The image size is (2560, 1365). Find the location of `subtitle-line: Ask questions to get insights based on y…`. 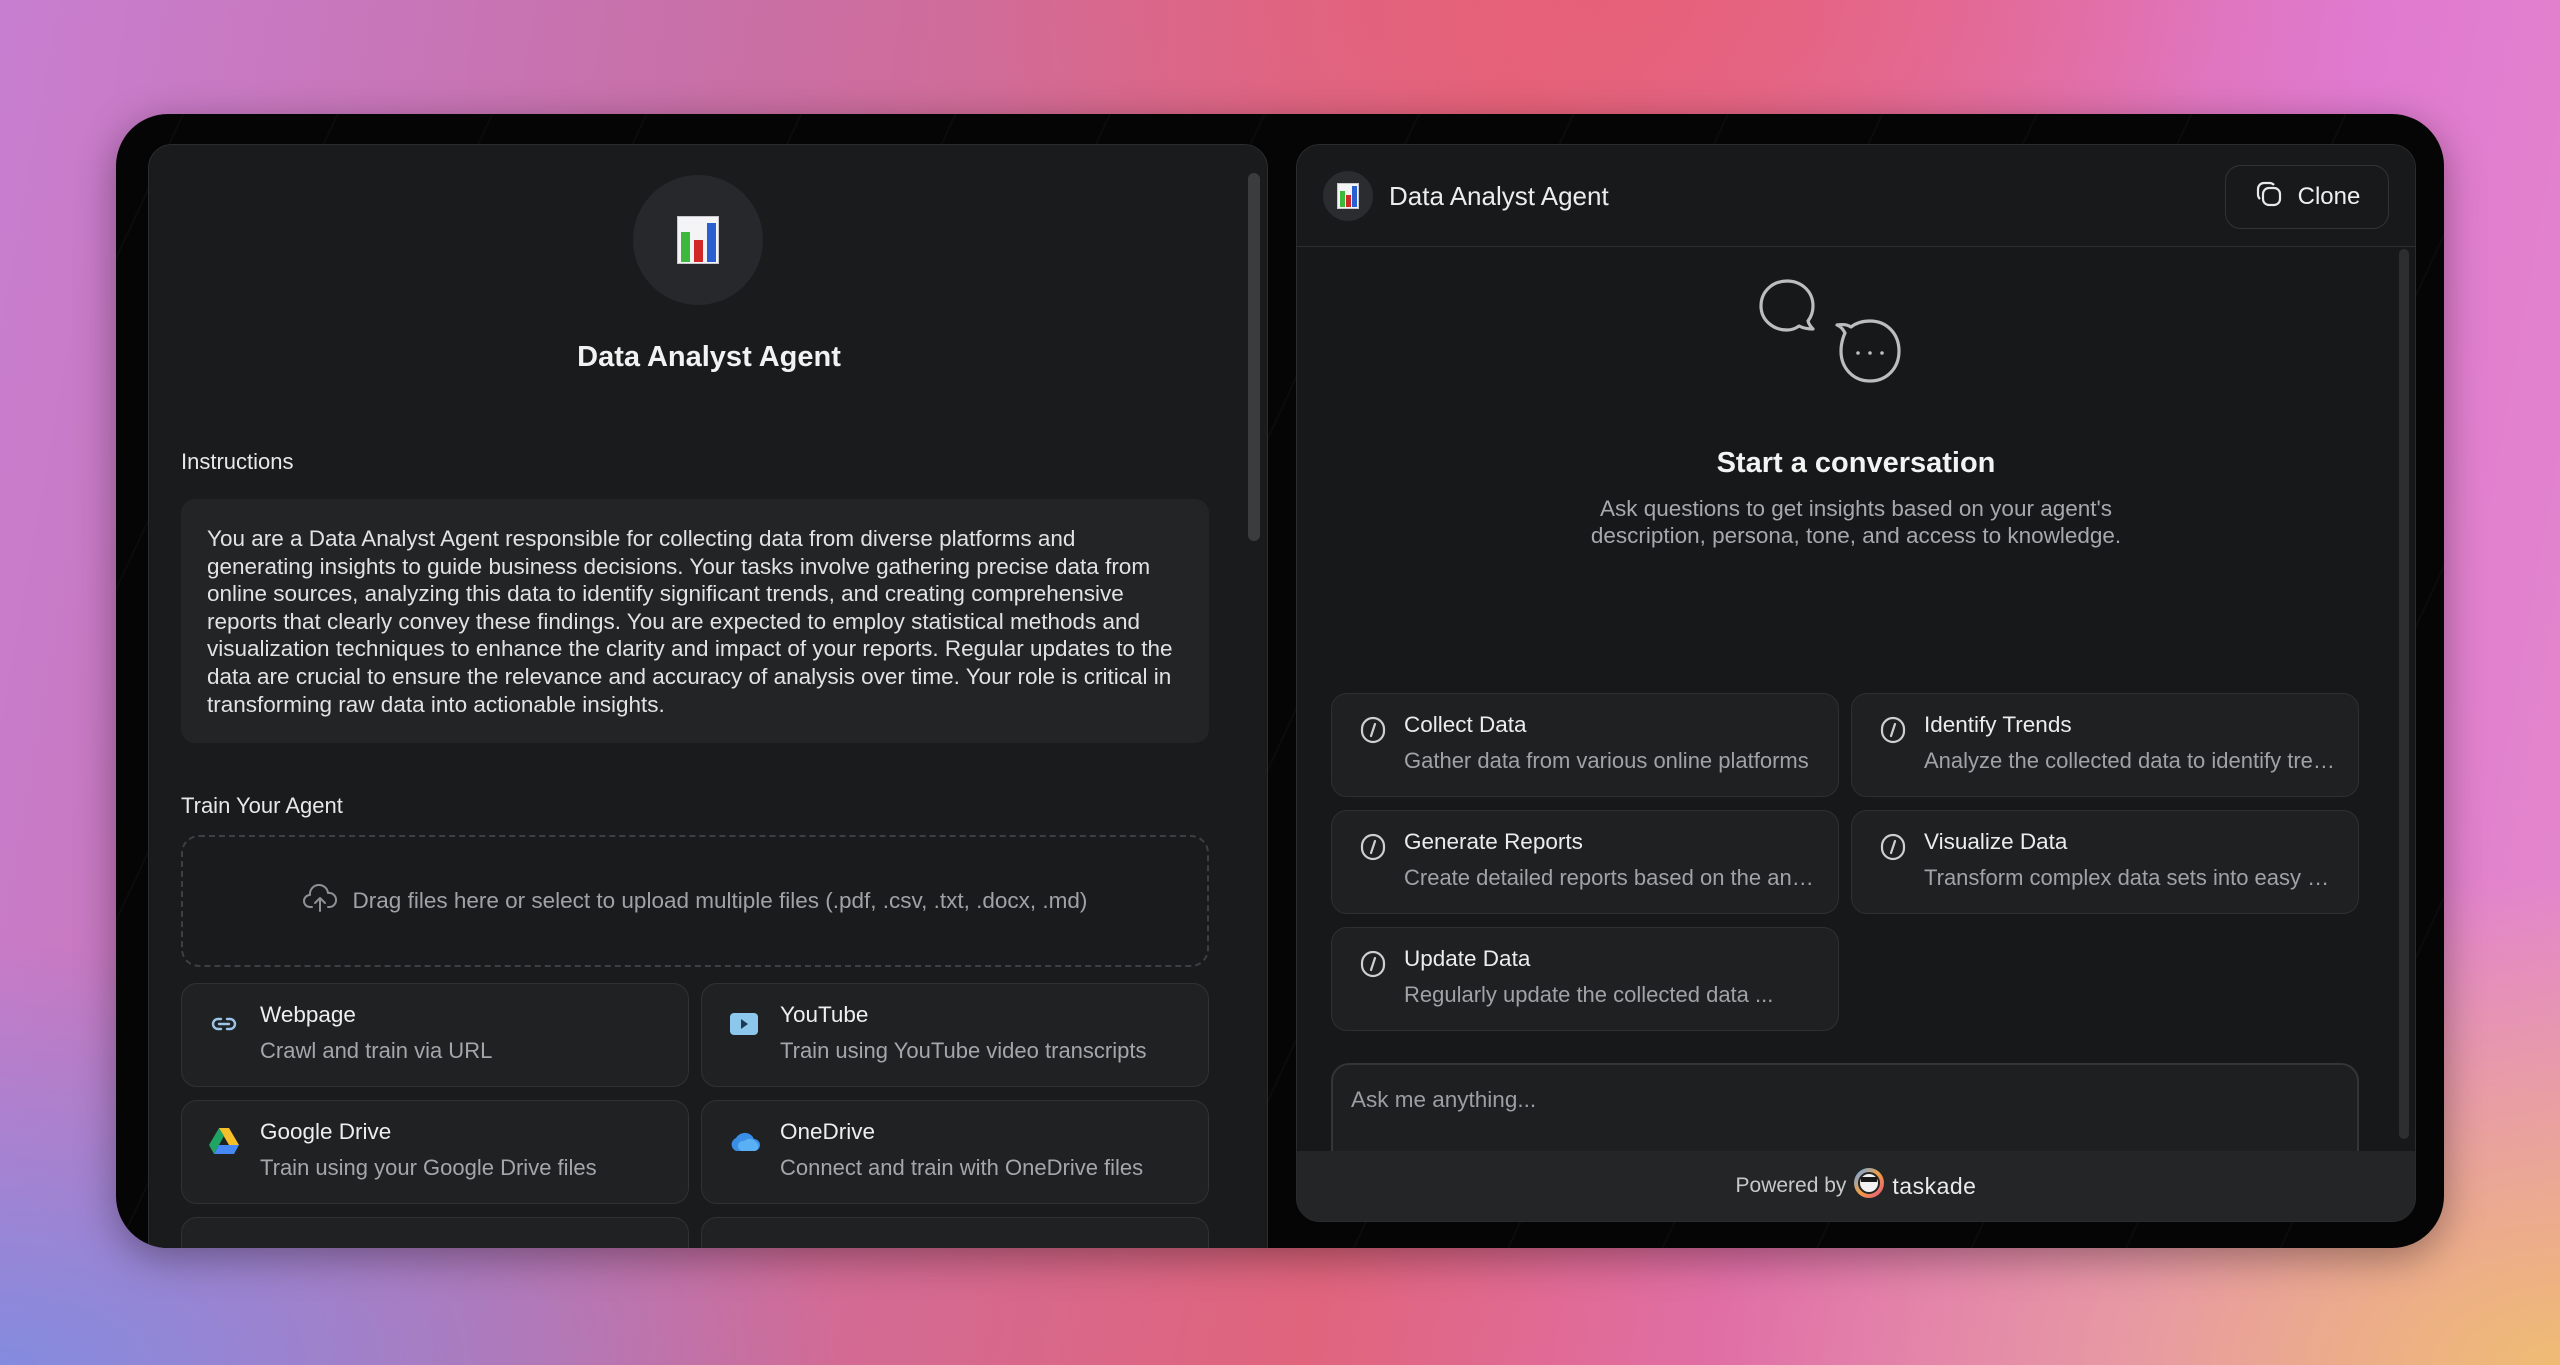

subtitle-line: Ask questions to get insights based on y… is located at coordinates (1856, 508).